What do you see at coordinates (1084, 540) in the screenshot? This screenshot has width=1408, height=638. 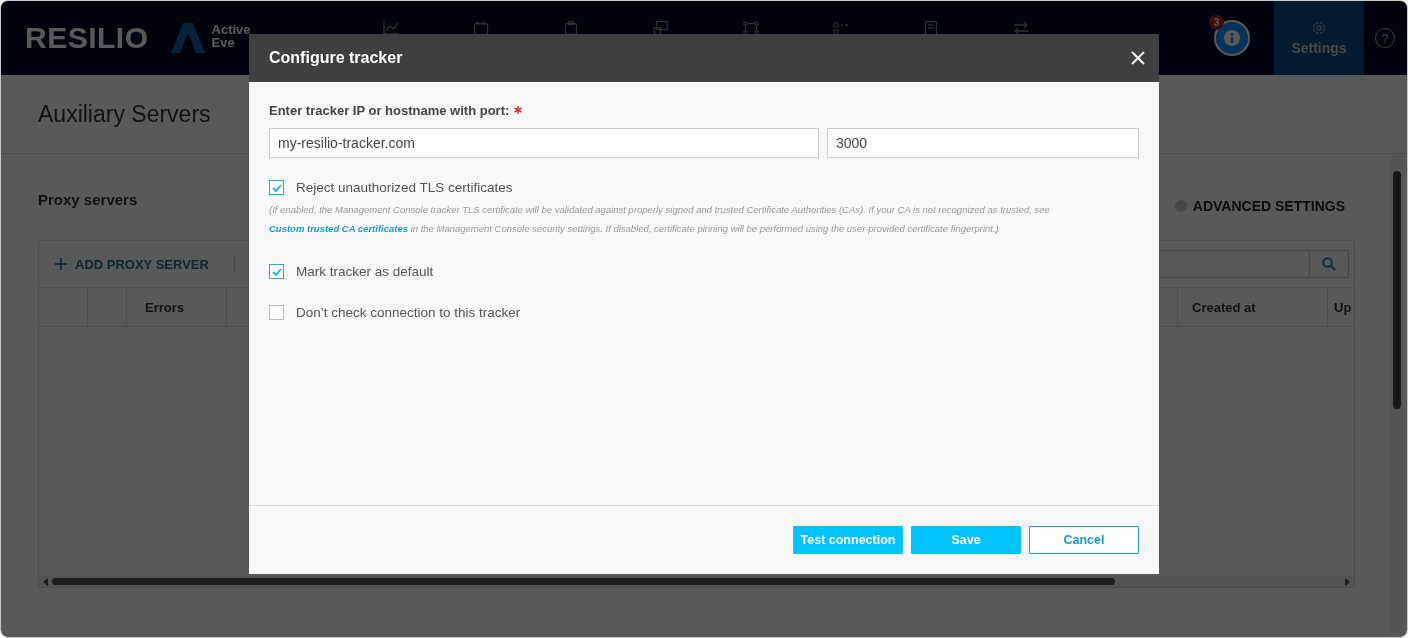 I see `dialog-button: Cancel` at bounding box center [1084, 540].